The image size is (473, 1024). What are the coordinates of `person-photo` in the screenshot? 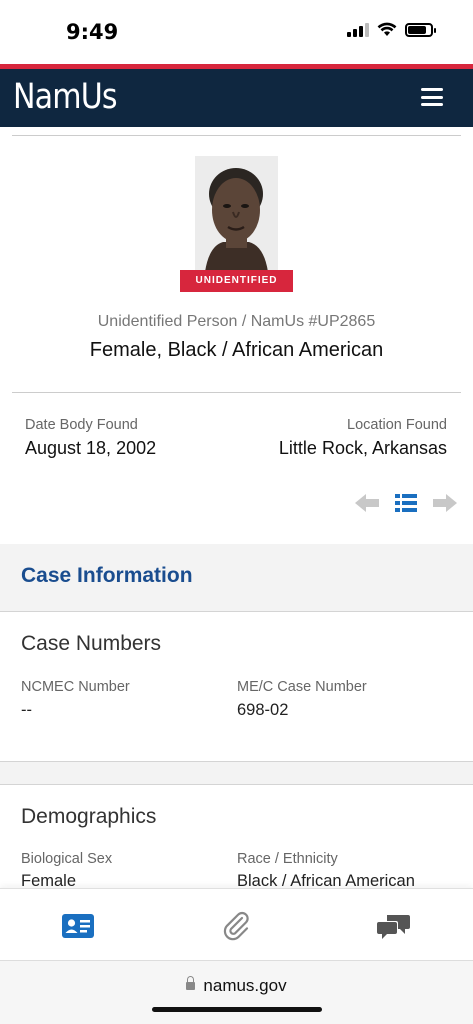 It's located at (236, 214).